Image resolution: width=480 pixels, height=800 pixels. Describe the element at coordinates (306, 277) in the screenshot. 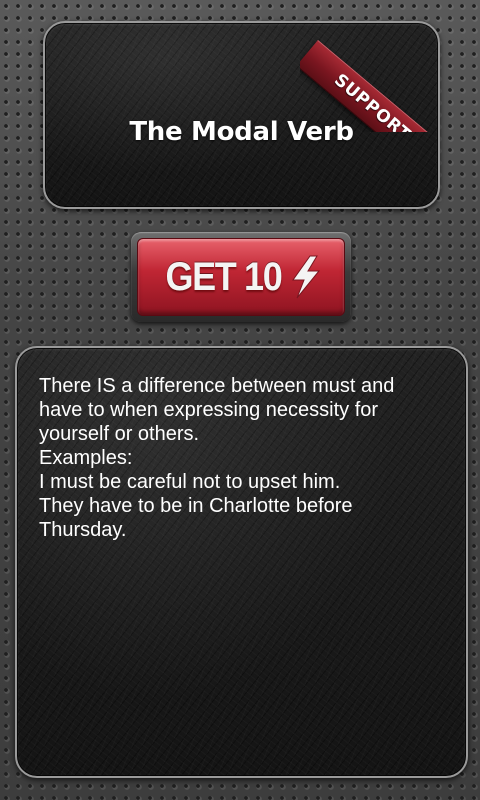

I see `lightning-bolt-icon` at that location.